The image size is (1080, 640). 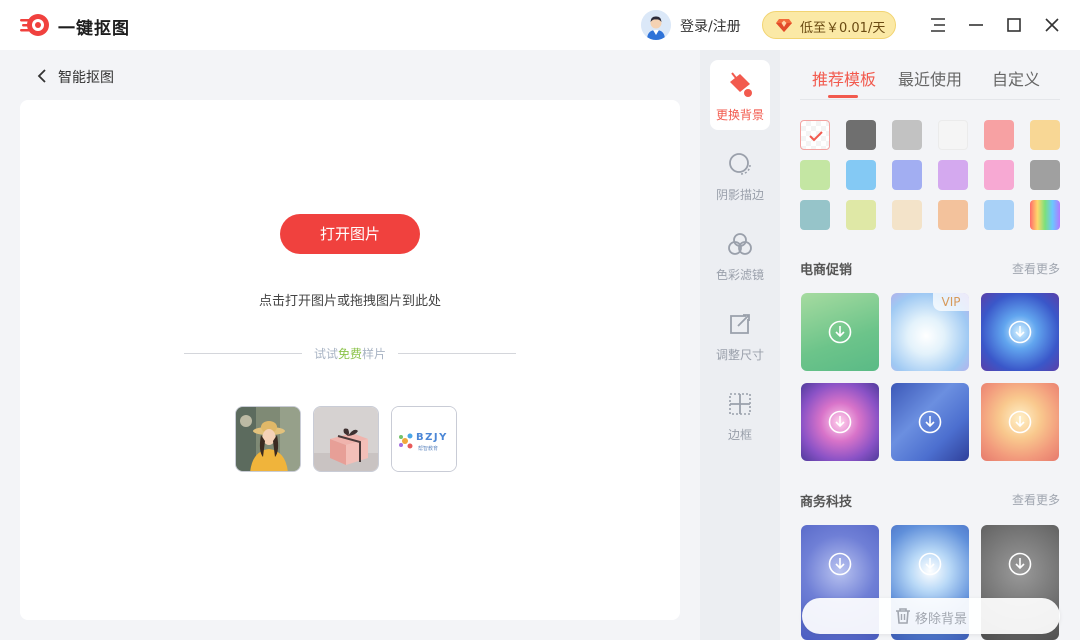 I want to click on swatch-rainbow, so click(x=1045, y=215).